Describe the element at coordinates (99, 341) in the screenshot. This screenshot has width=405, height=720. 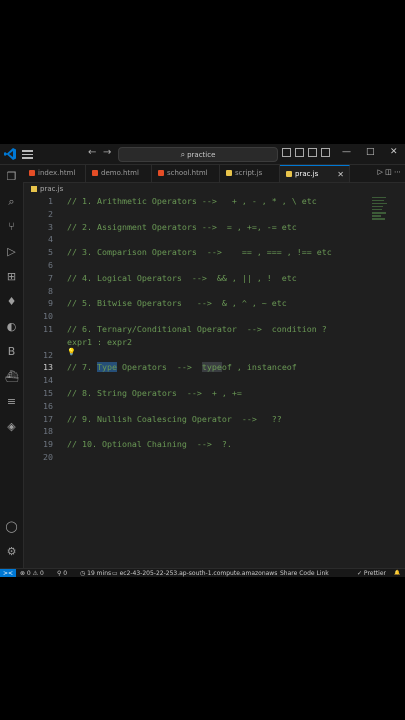
I see `code-line-wrapped: expr1 : expr2` at that location.